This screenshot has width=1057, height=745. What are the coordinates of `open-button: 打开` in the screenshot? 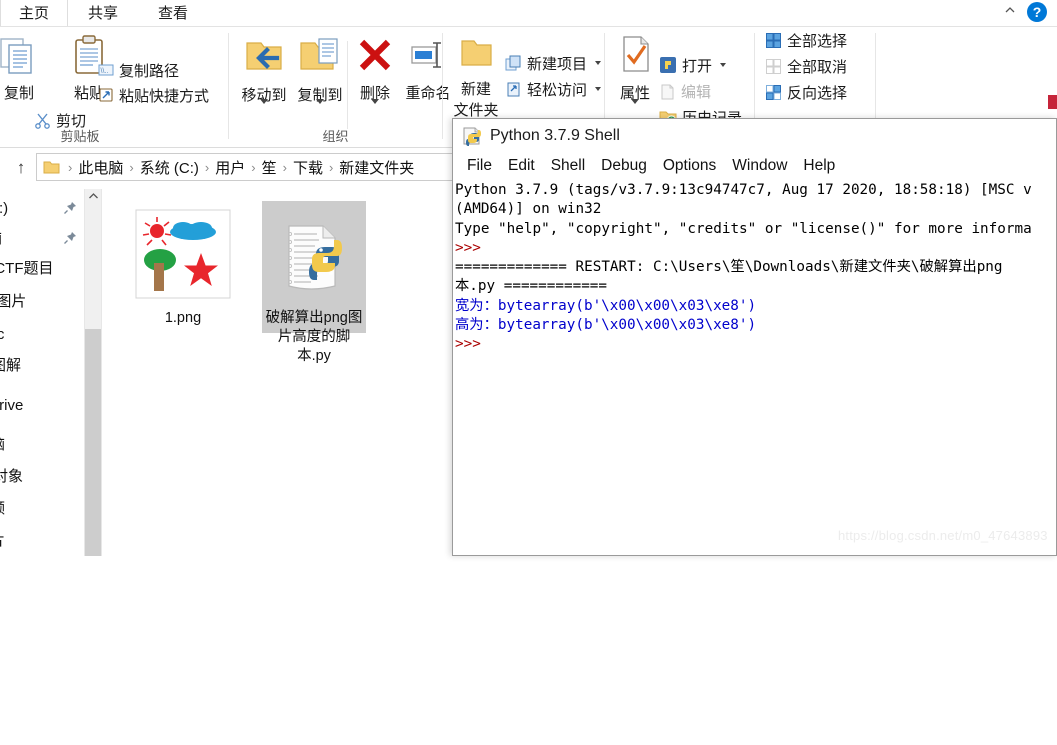 It's located at (693, 65).